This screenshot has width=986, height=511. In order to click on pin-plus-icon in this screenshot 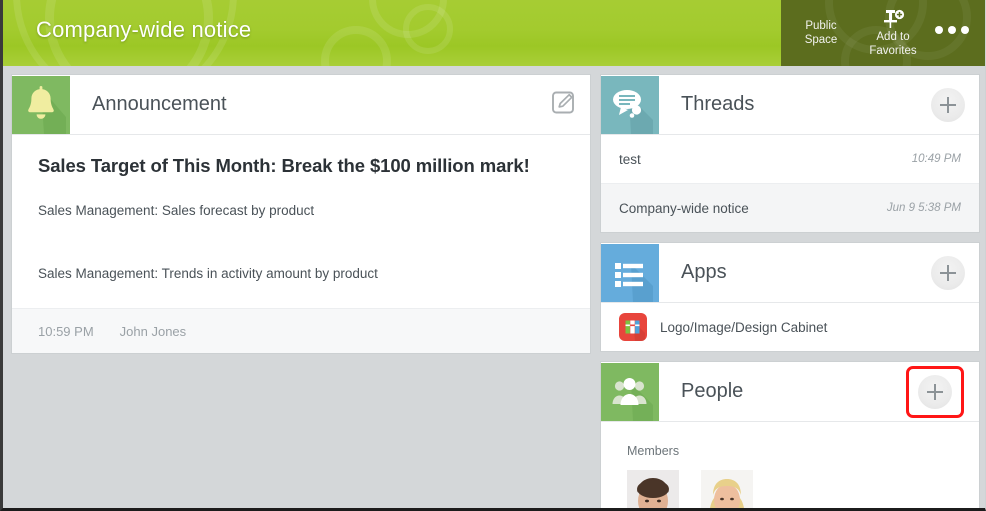, I will do `click(894, 18)`.